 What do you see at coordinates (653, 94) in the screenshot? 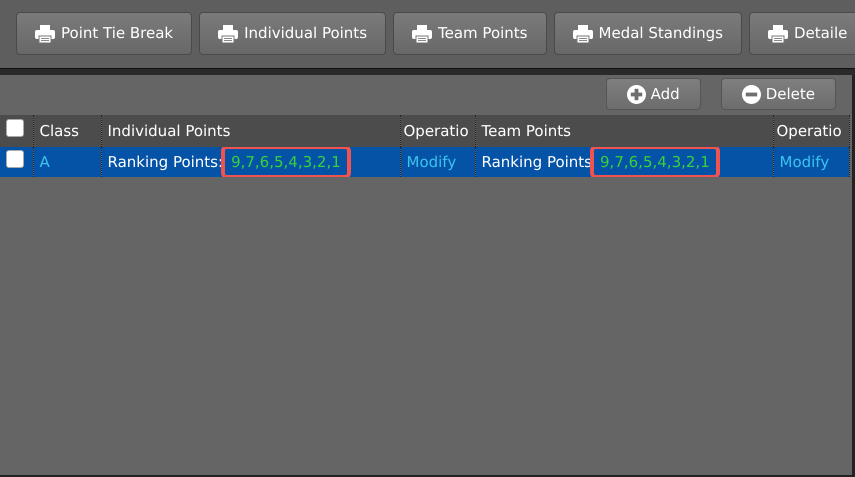
I see `add-button: Add` at bounding box center [653, 94].